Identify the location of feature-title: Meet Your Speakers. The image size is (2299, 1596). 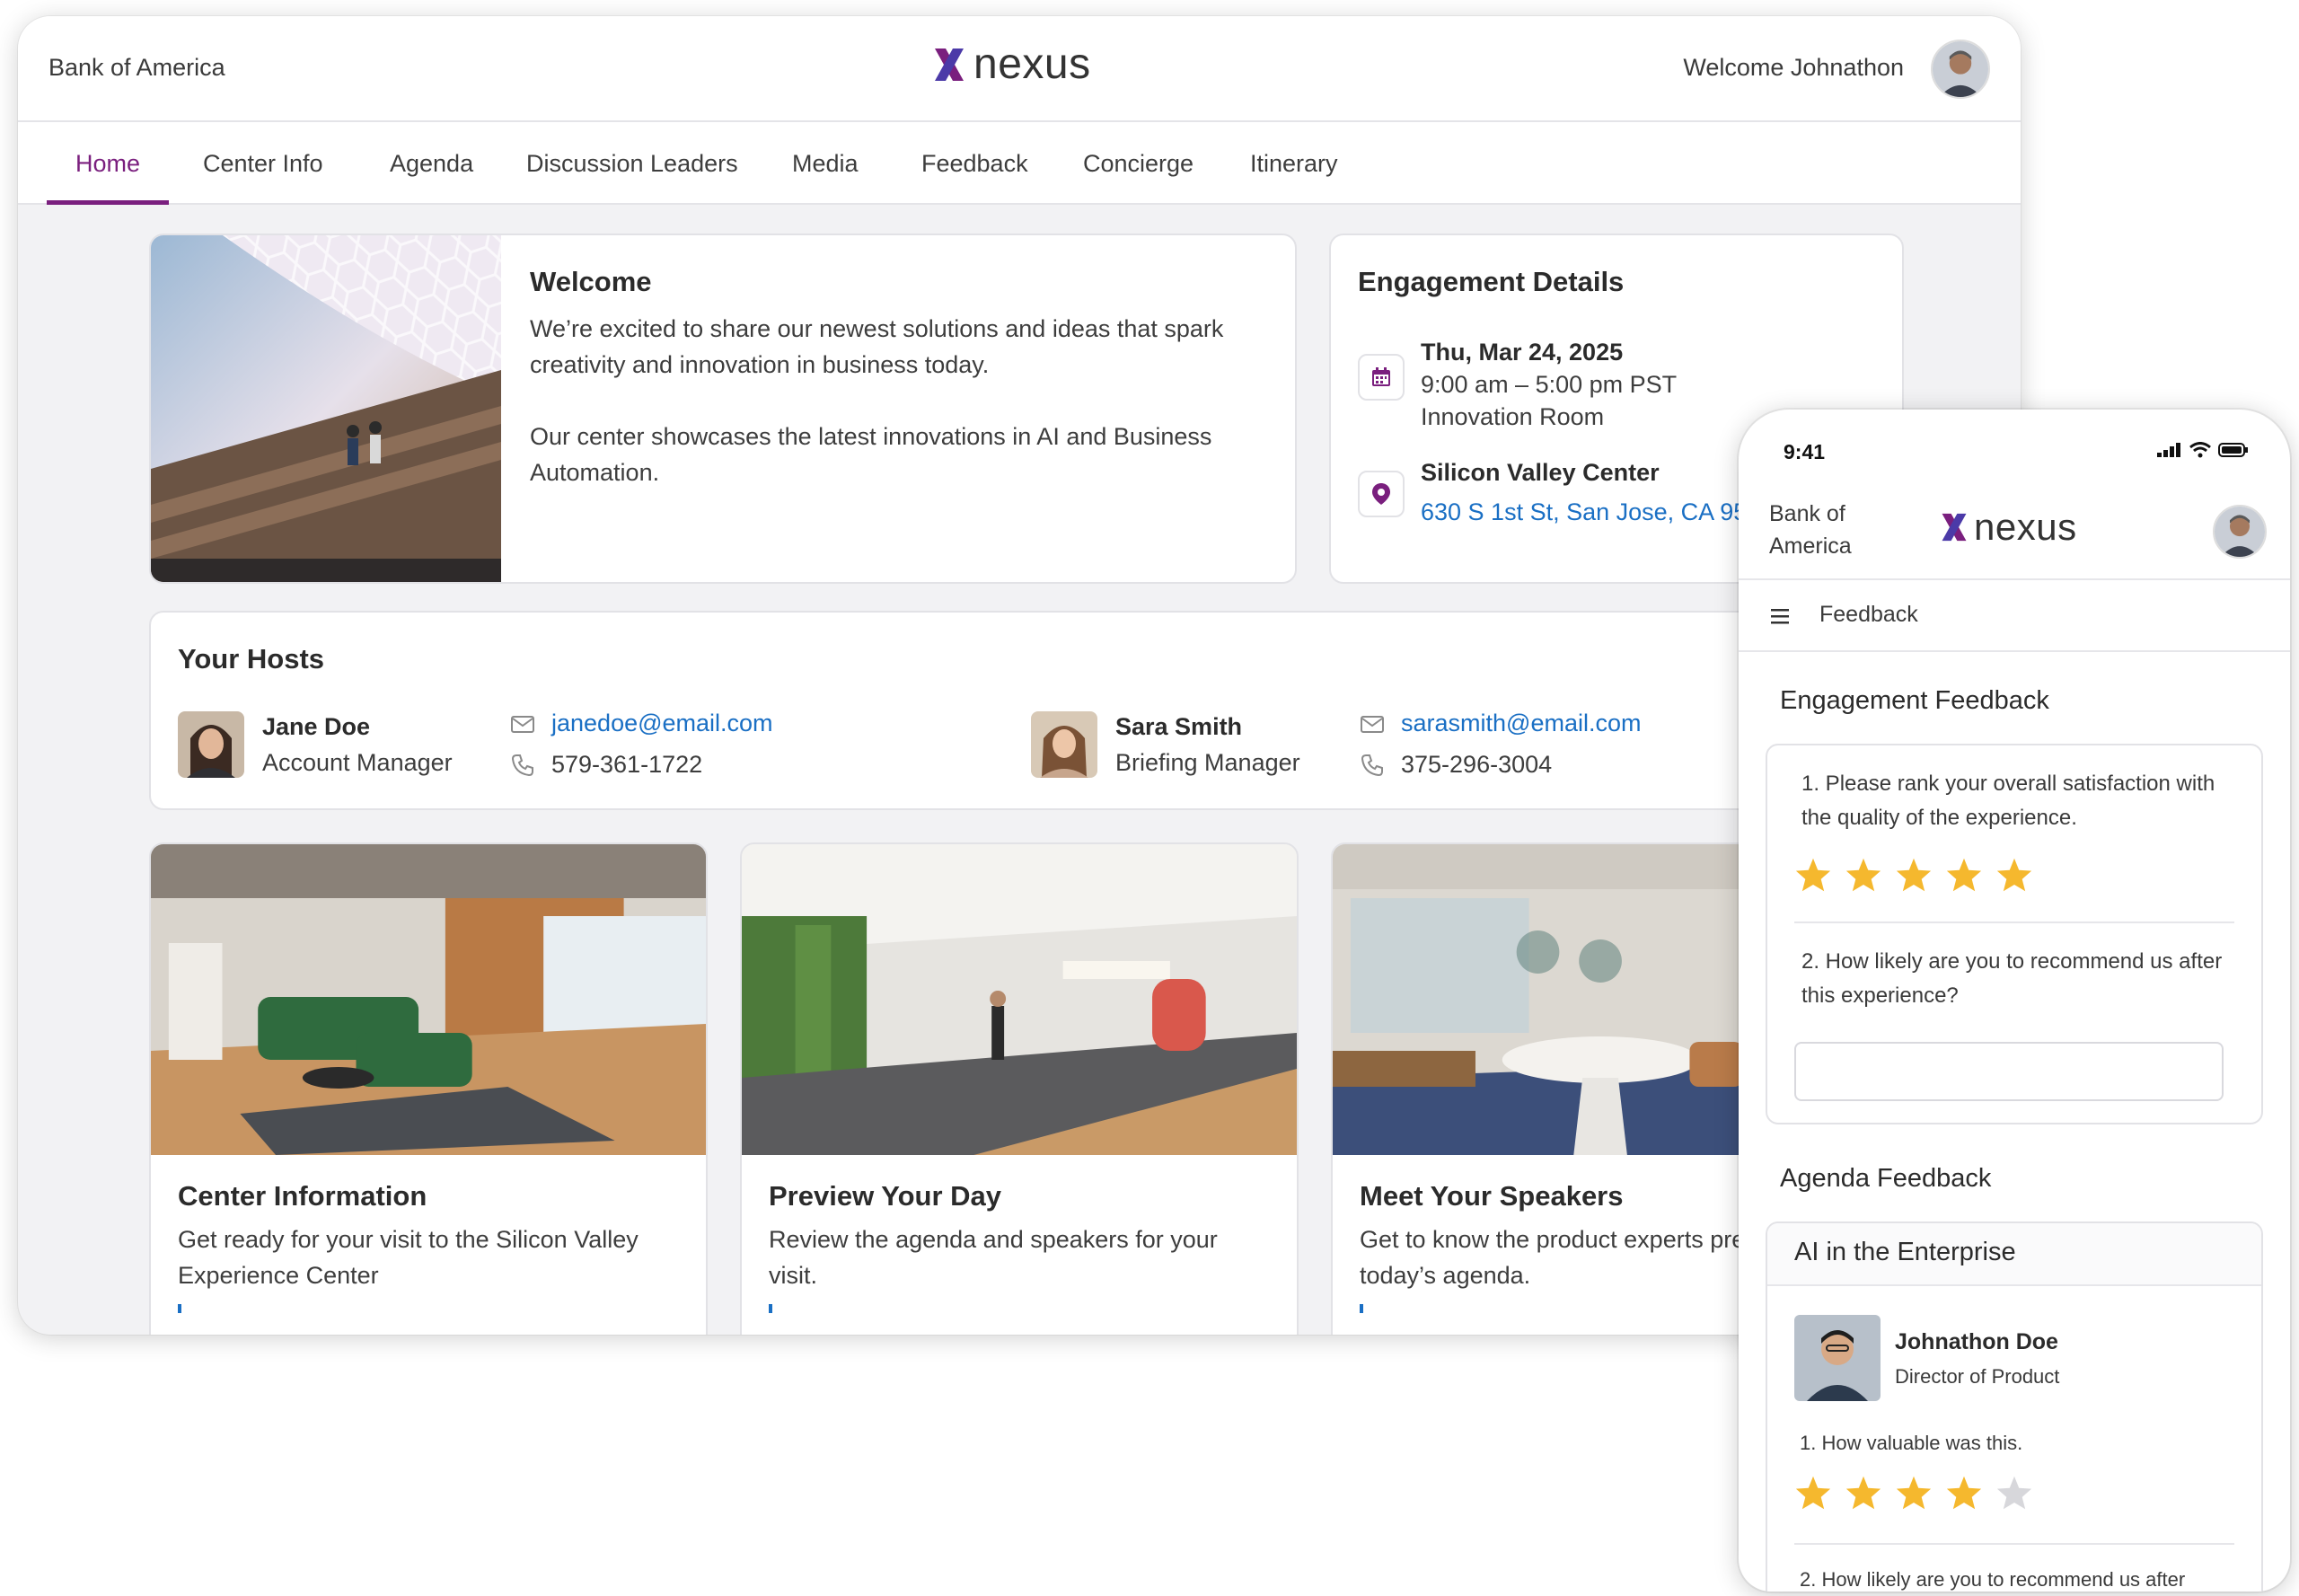
(1492, 1196).